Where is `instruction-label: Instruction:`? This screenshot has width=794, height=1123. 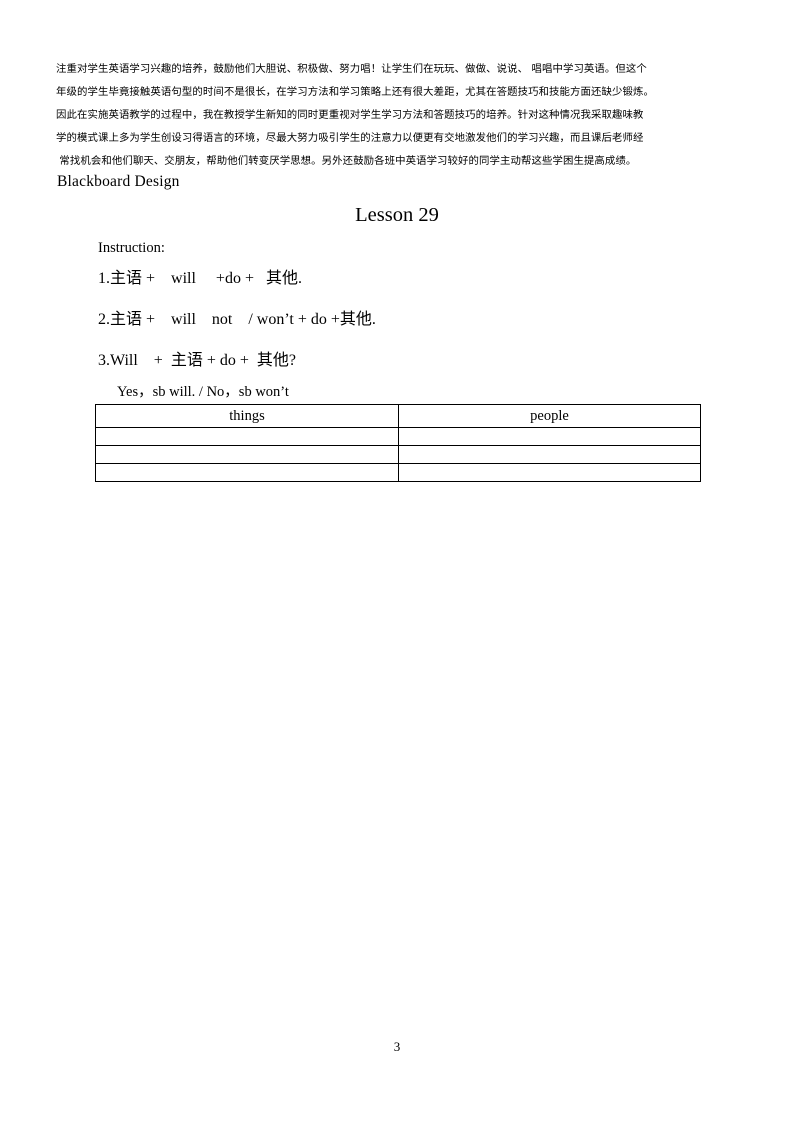 instruction-label: Instruction: is located at coordinates (131, 248).